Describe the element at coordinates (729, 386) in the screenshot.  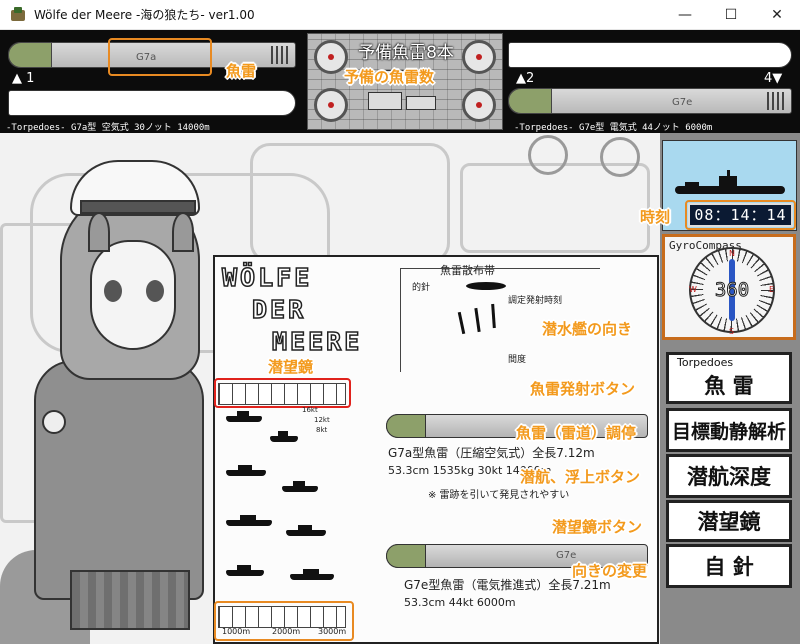
I see `fire-button-label: 魚 雷` at that location.